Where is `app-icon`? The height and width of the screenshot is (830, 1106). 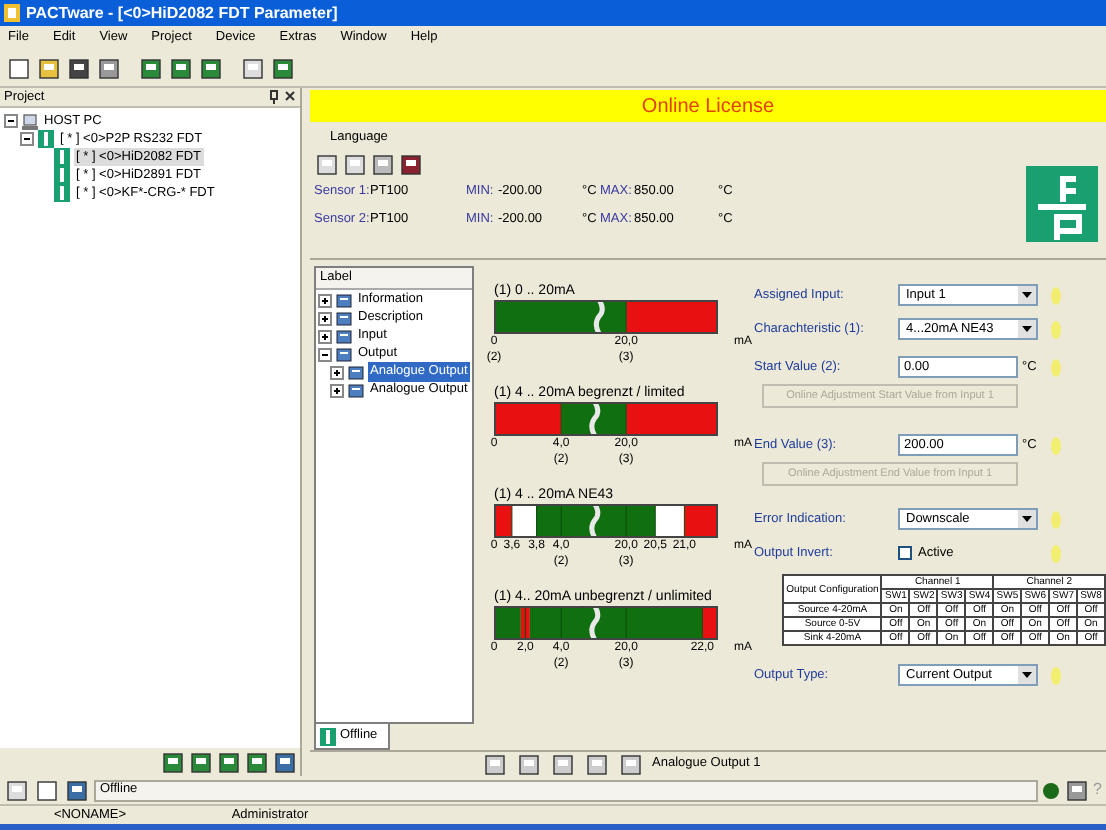
app-icon is located at coordinates (12, 13).